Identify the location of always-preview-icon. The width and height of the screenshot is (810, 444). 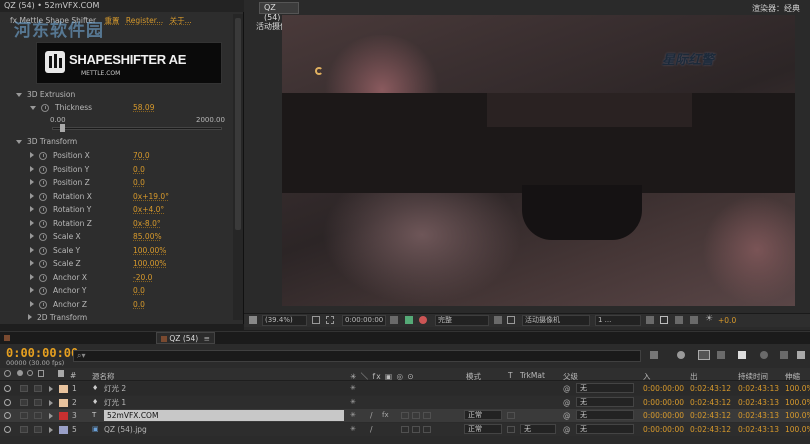
(253, 320).